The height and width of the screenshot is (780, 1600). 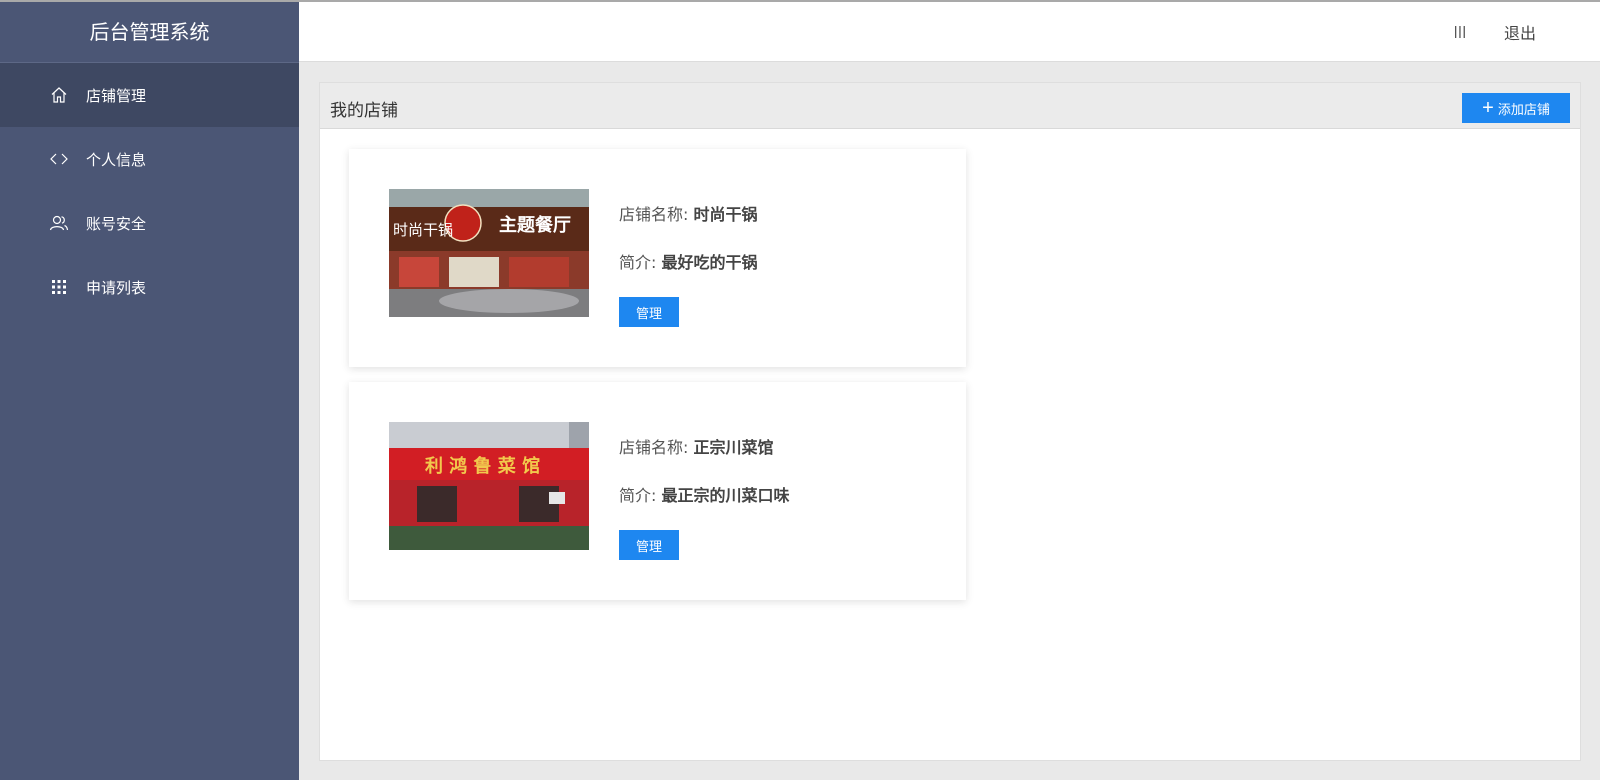 What do you see at coordinates (489, 253) in the screenshot?
I see `store-photo: 时尚干锅 主题餐厅` at bounding box center [489, 253].